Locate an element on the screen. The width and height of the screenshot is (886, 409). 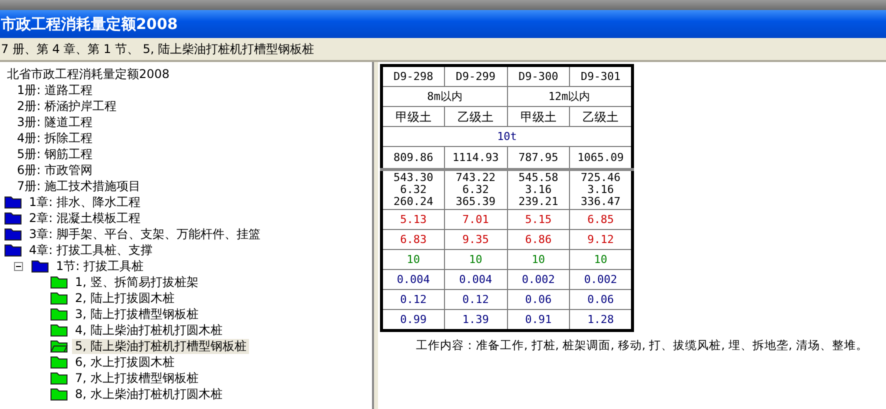
tree-item: 北省市政工程消耗量定额2008 is located at coordinates (88, 74).